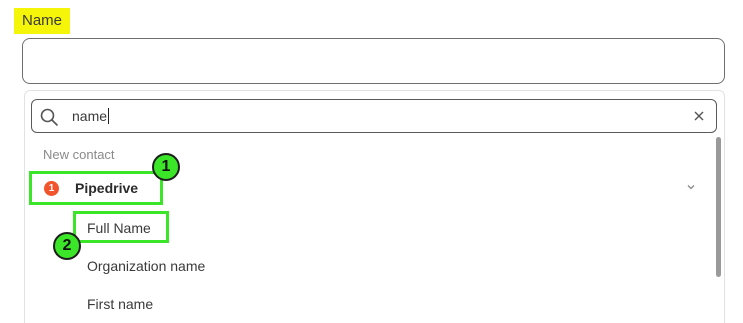 The height and width of the screenshot is (323, 743). I want to click on step-marker-2: 2, so click(67, 246).